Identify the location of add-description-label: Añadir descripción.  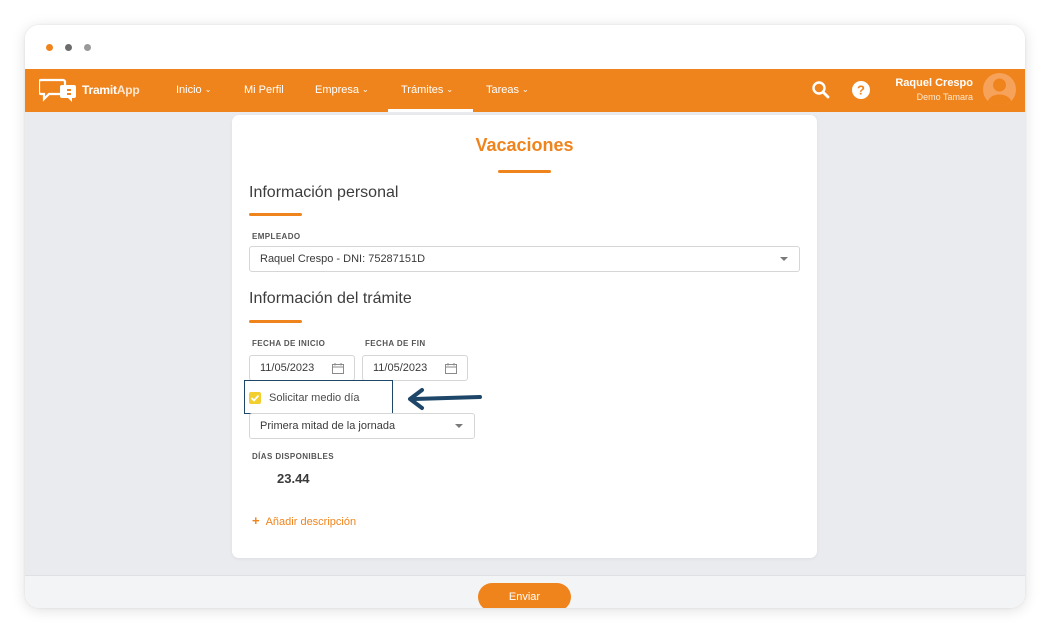
(311, 522).